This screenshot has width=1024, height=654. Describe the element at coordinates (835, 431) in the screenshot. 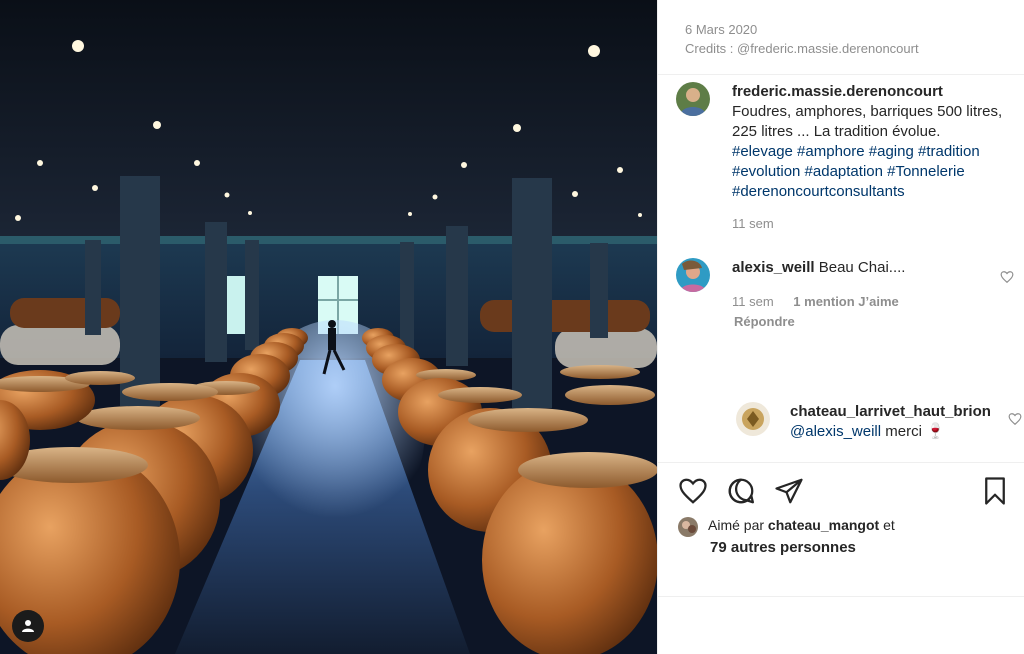

I see `reply-mention: @alexis_weill` at that location.